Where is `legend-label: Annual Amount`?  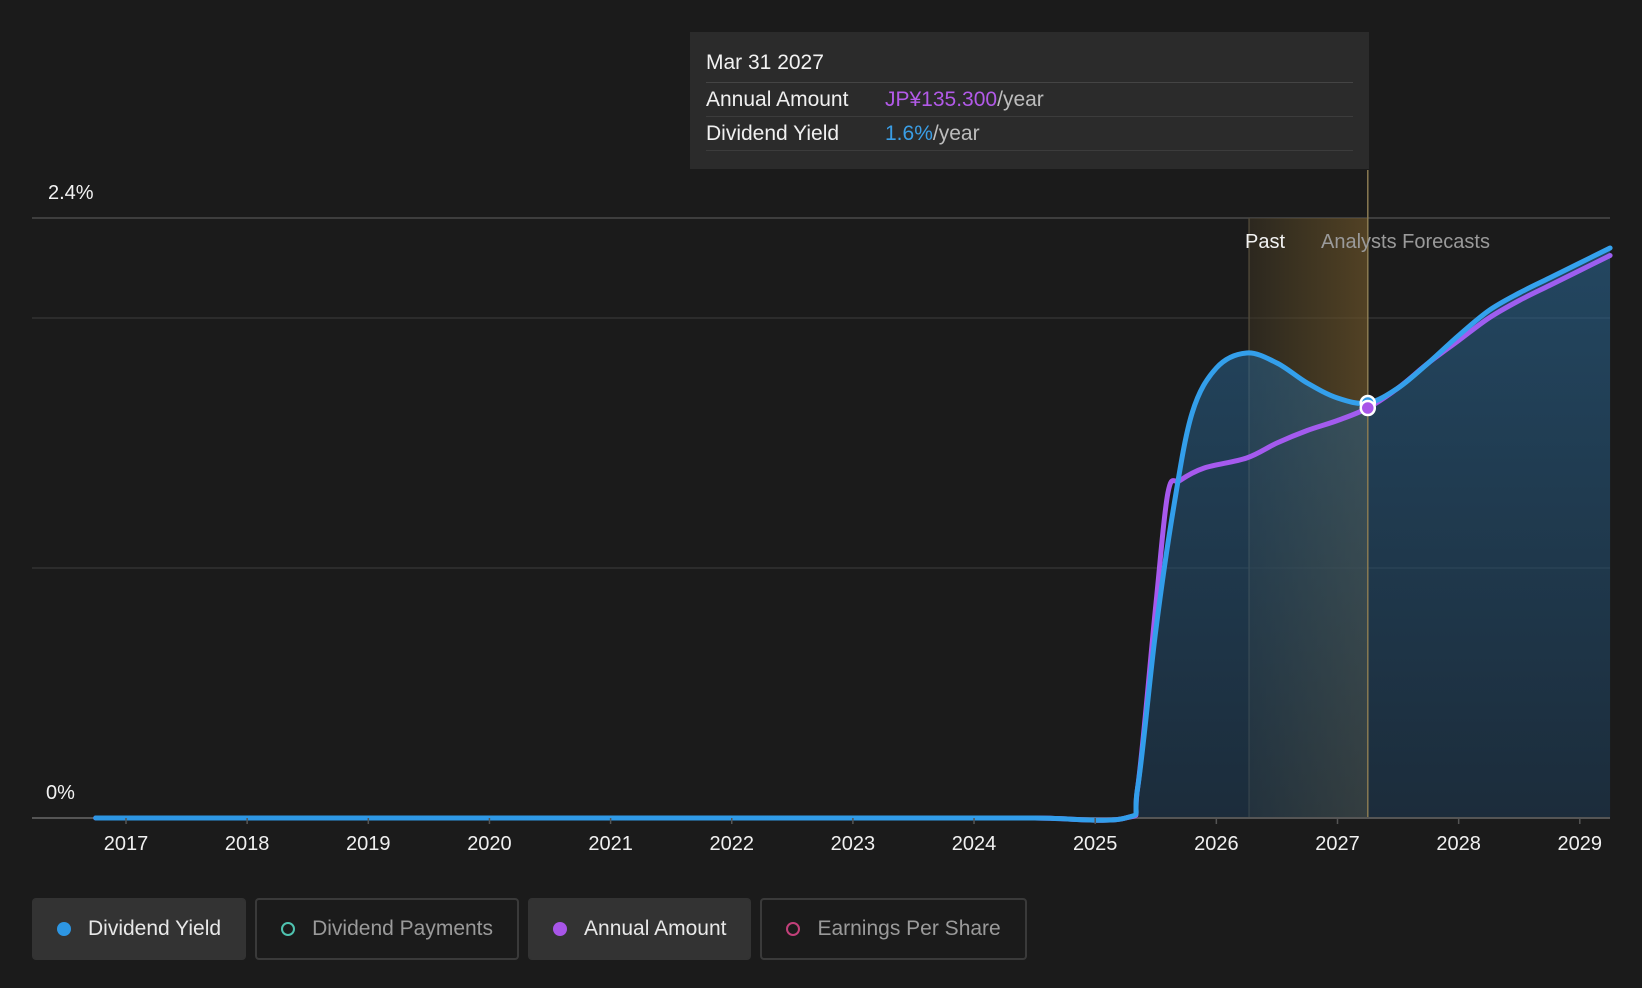 legend-label: Annual Amount is located at coordinates (655, 928).